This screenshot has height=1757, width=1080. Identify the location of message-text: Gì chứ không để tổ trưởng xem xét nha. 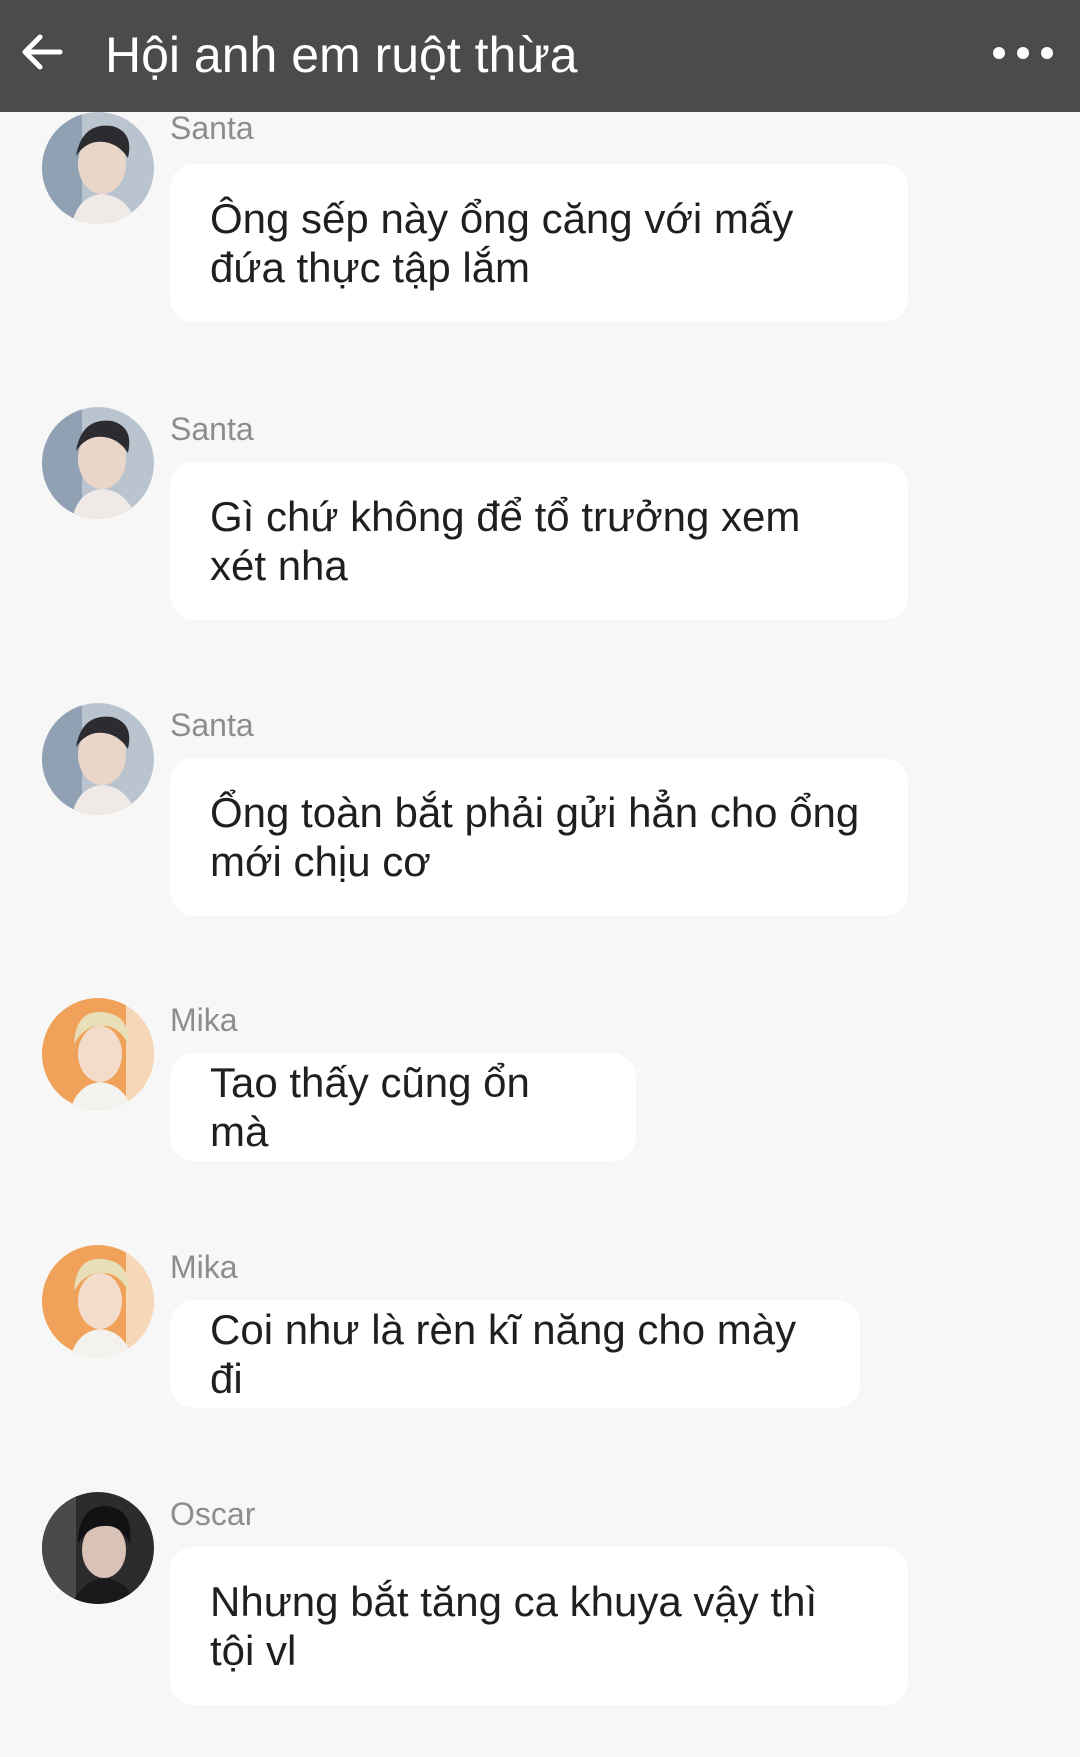
(505, 541).